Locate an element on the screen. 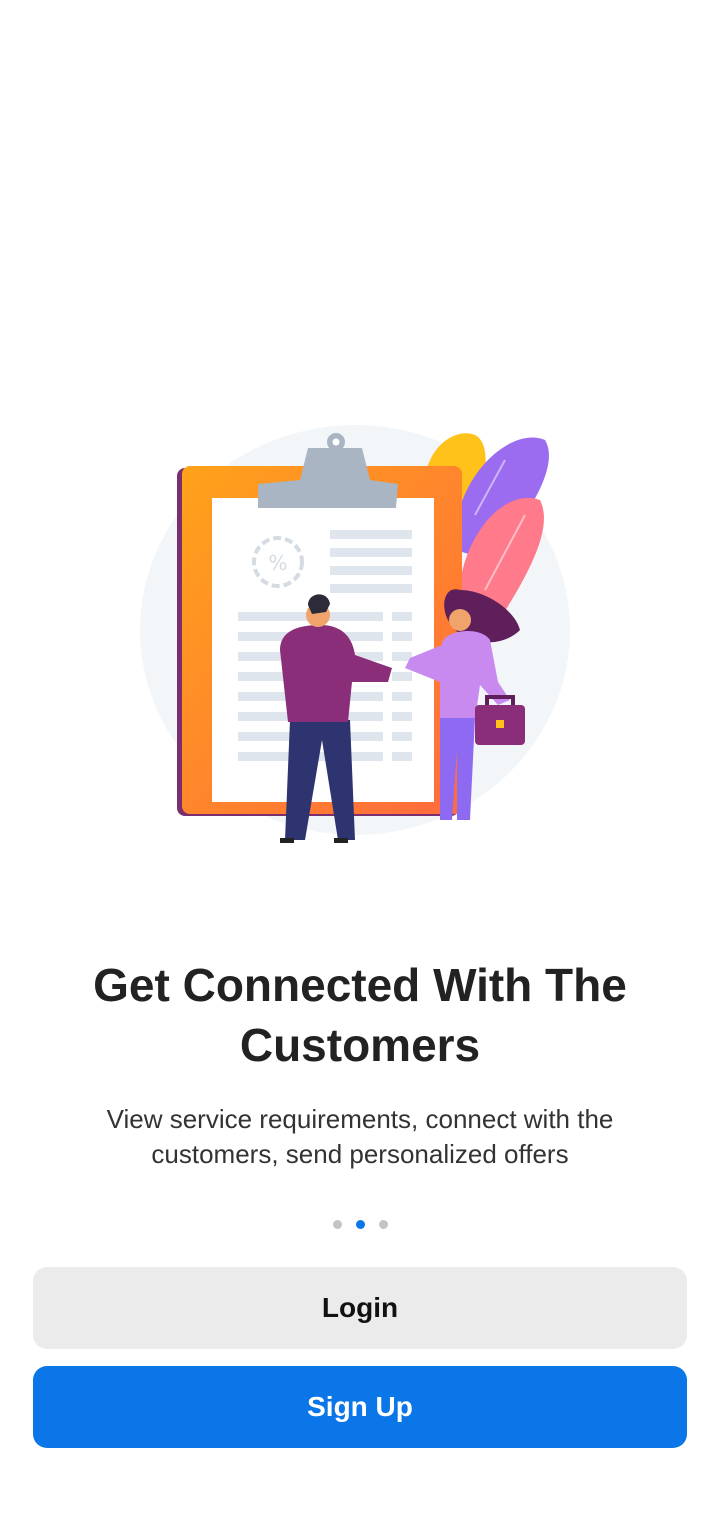  page-dot-2-active is located at coordinates (360, 1224).